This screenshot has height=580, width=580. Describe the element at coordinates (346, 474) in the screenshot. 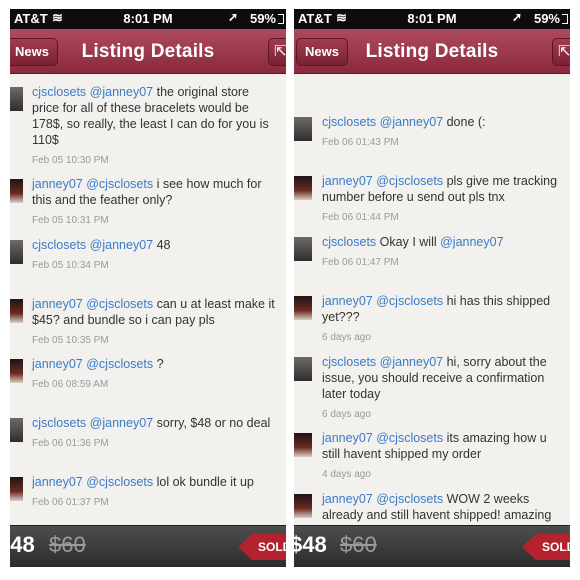

I see `comment-time: 4 days ago` at that location.